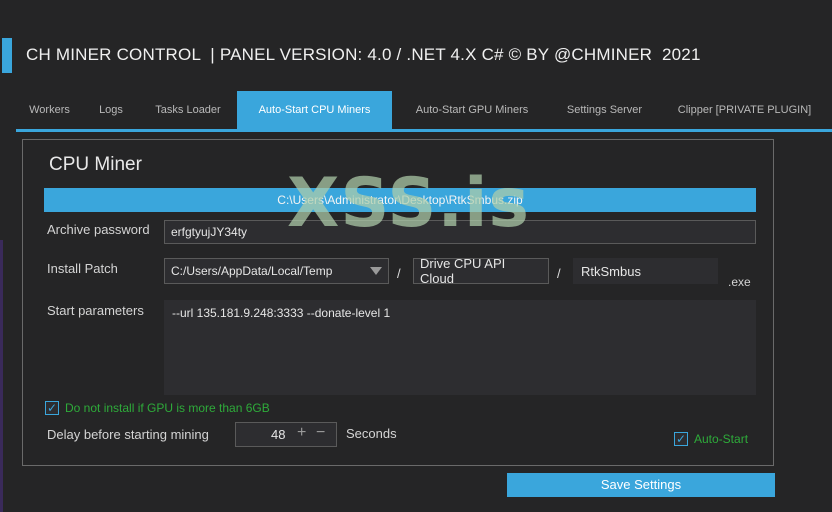 The height and width of the screenshot is (512, 832). What do you see at coordinates (611, 271) in the screenshot?
I see `exe-name-value: RtkSmbus` at bounding box center [611, 271].